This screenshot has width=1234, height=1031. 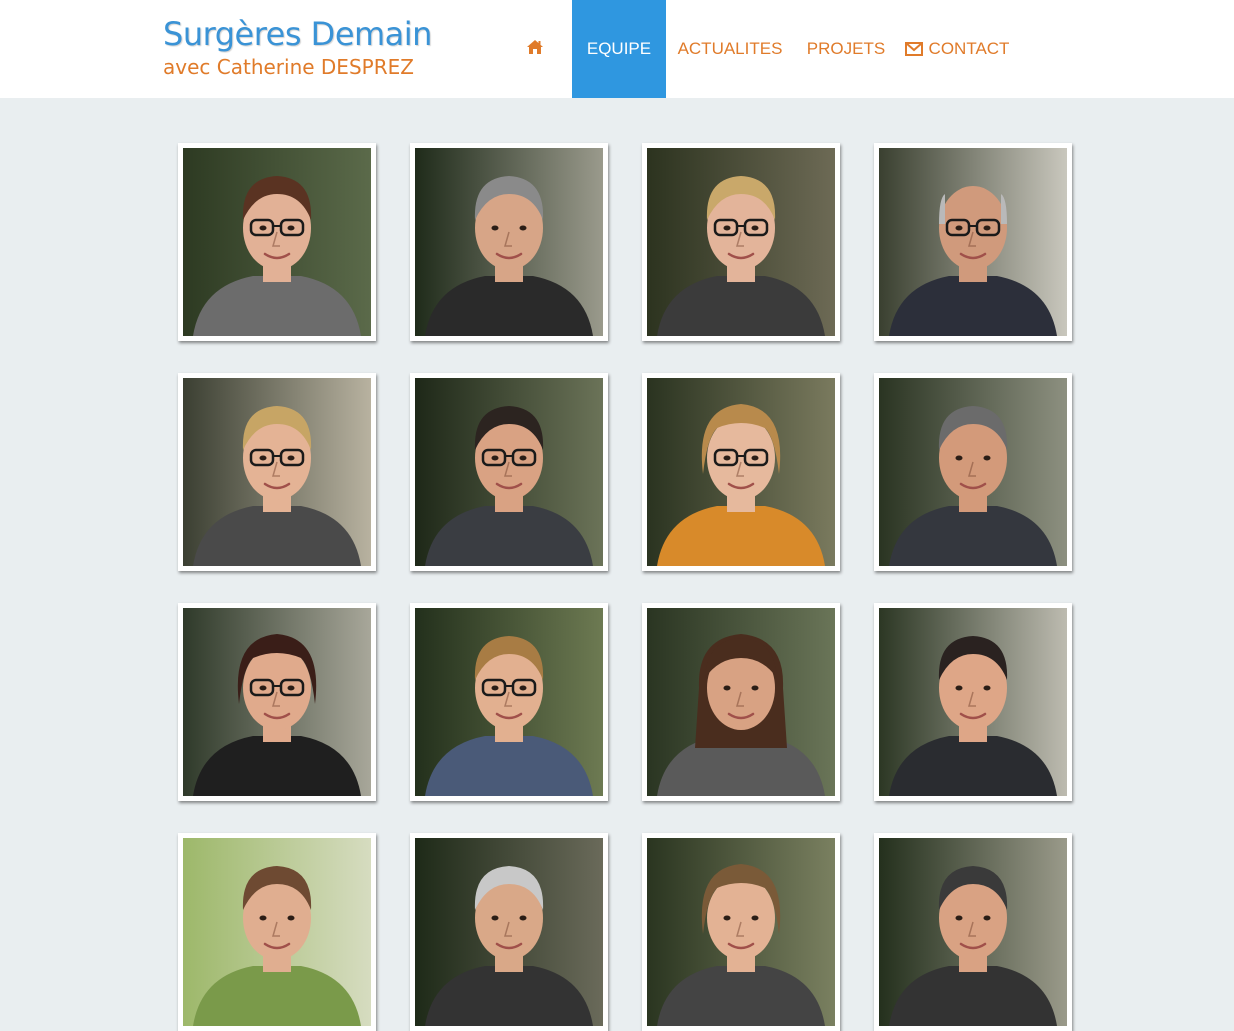 I want to click on nav-actualites-label: ACTUALITES, so click(x=730, y=48).